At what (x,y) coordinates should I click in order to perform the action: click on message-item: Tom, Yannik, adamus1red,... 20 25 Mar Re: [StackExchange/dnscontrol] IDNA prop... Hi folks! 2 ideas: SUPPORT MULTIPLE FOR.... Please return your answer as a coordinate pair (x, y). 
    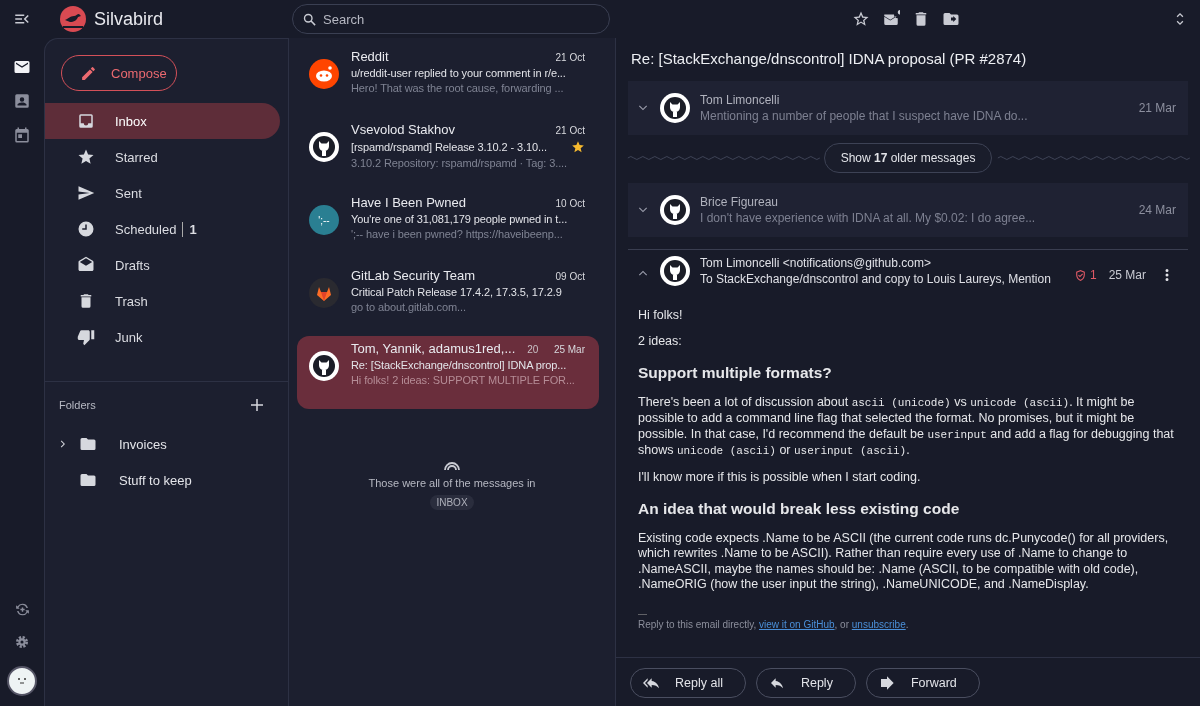
    Looking at the image, I should click on (448, 372).